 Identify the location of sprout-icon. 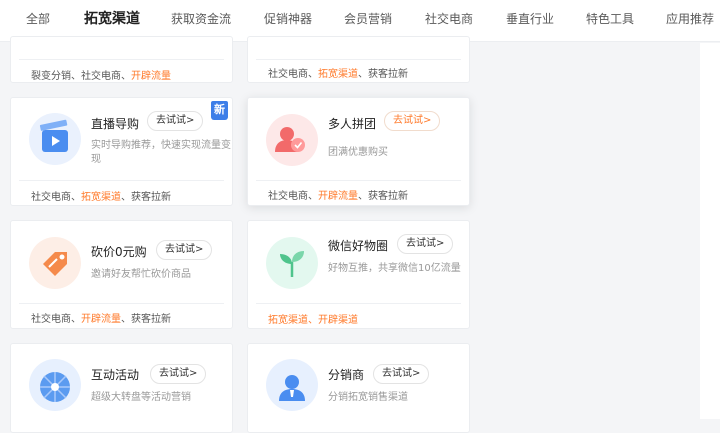
(292, 263).